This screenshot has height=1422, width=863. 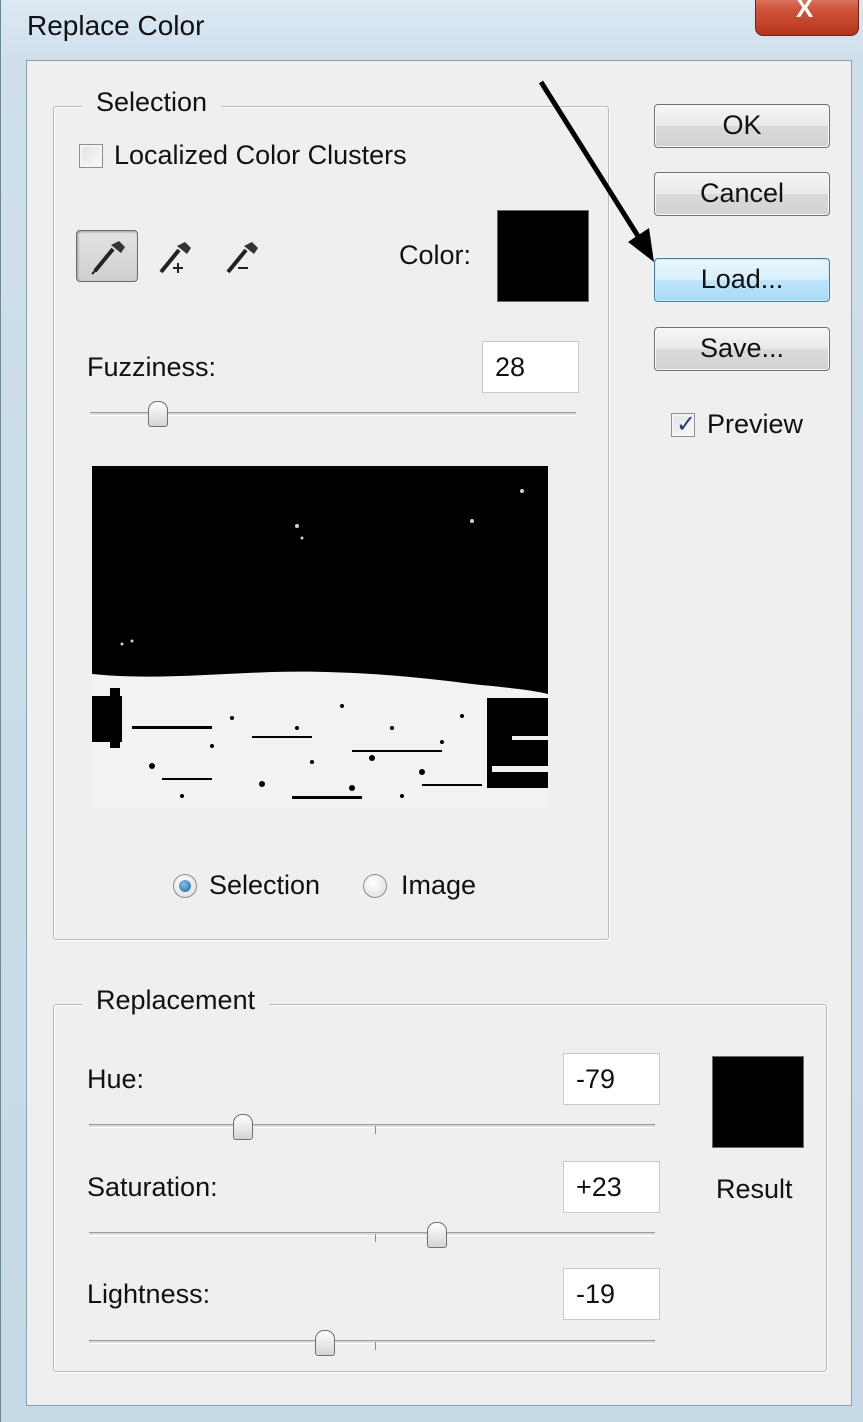 What do you see at coordinates (754, 1189) in the screenshot?
I see `result-label: Result` at bounding box center [754, 1189].